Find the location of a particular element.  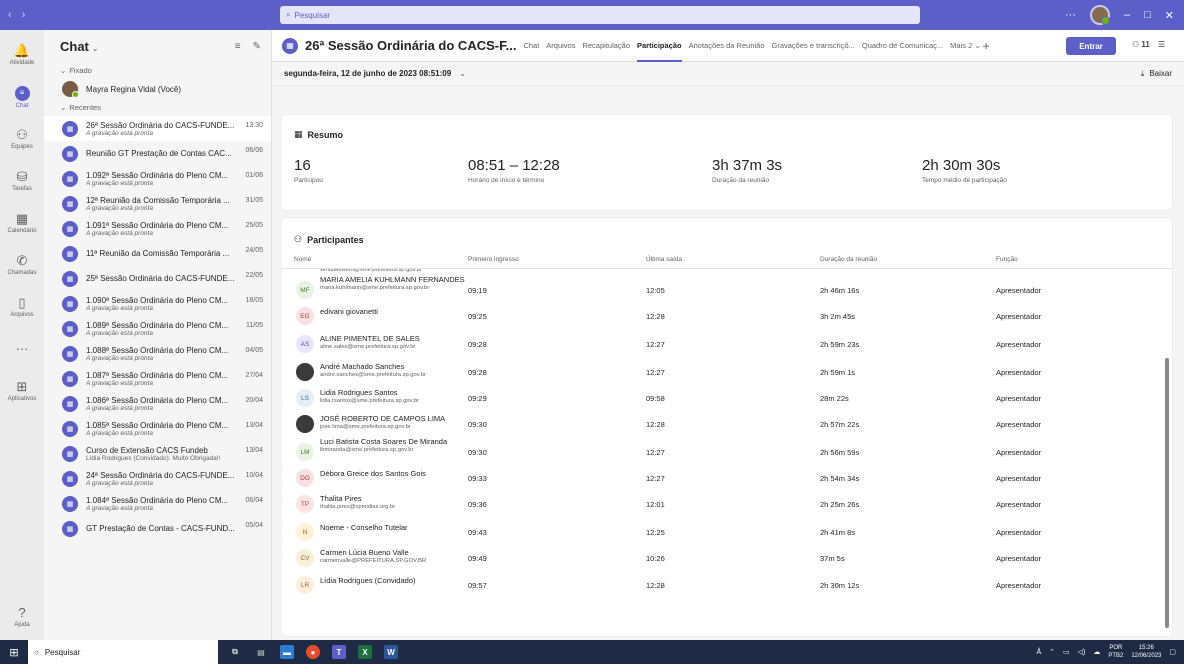

list-icon: ☰ is located at coordinates (1161, 44).